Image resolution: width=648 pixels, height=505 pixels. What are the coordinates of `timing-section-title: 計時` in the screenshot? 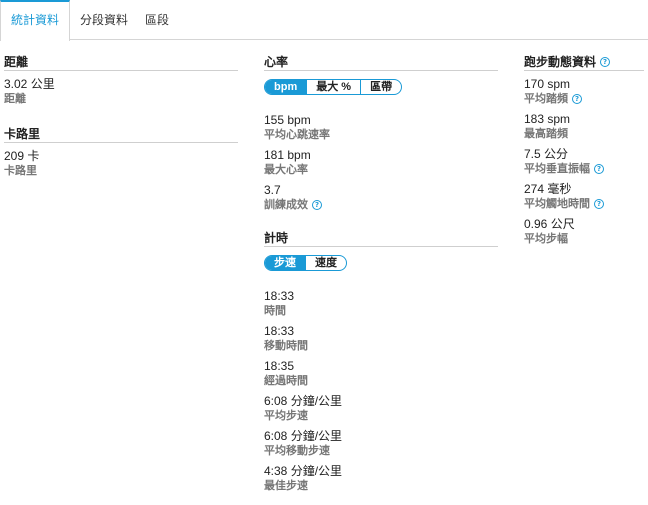 It's located at (381, 238).